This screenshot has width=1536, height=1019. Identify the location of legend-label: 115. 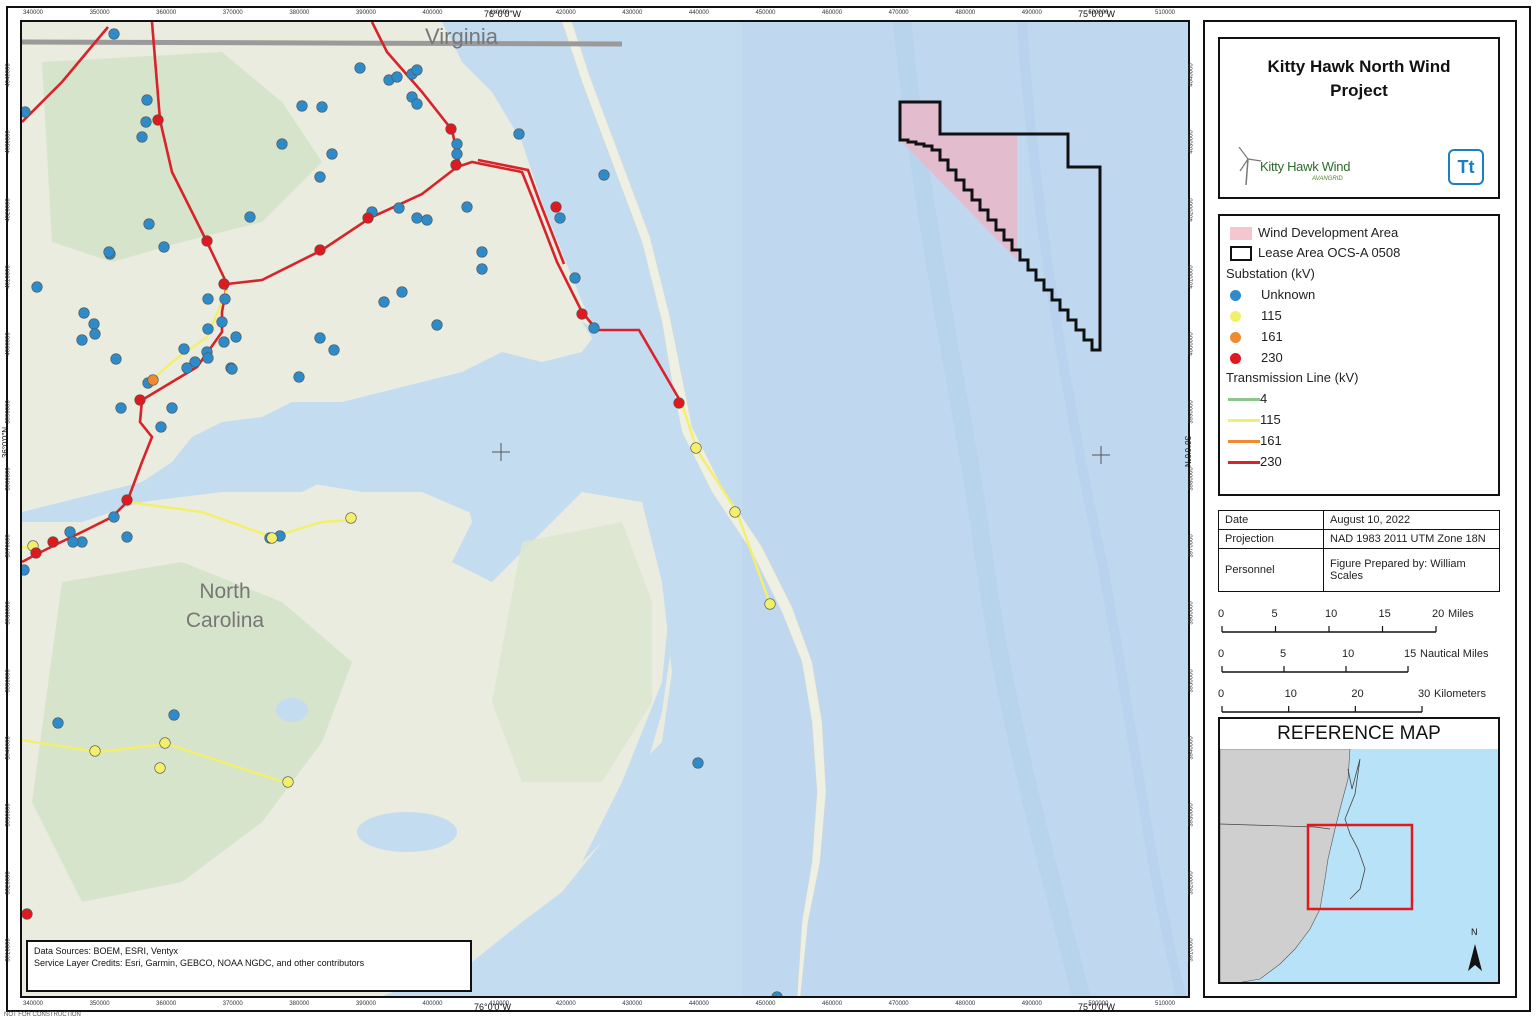
(1271, 315).